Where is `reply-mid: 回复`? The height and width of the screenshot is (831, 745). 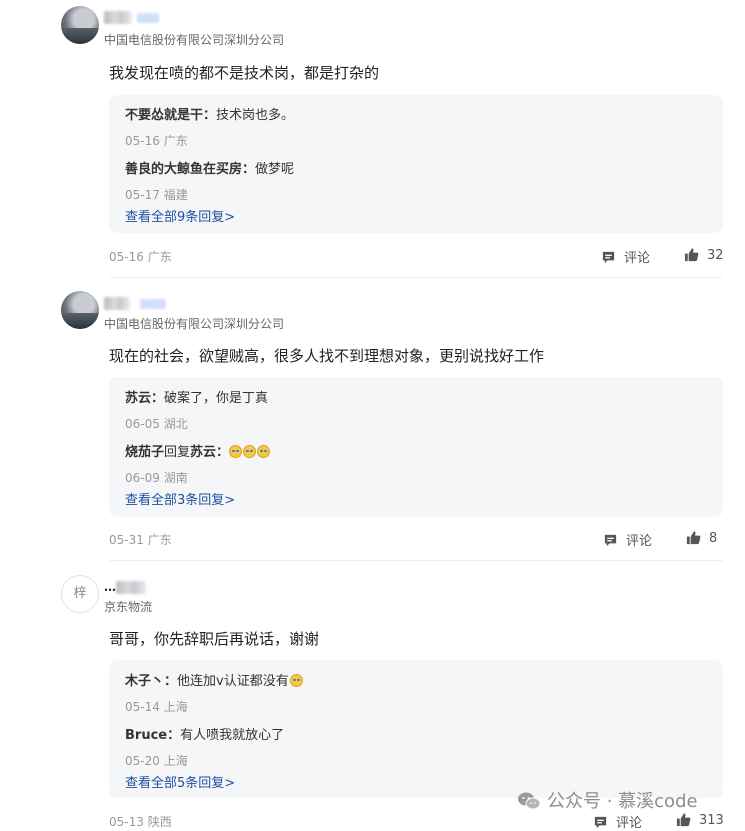
reply-mid: 回复 is located at coordinates (177, 452).